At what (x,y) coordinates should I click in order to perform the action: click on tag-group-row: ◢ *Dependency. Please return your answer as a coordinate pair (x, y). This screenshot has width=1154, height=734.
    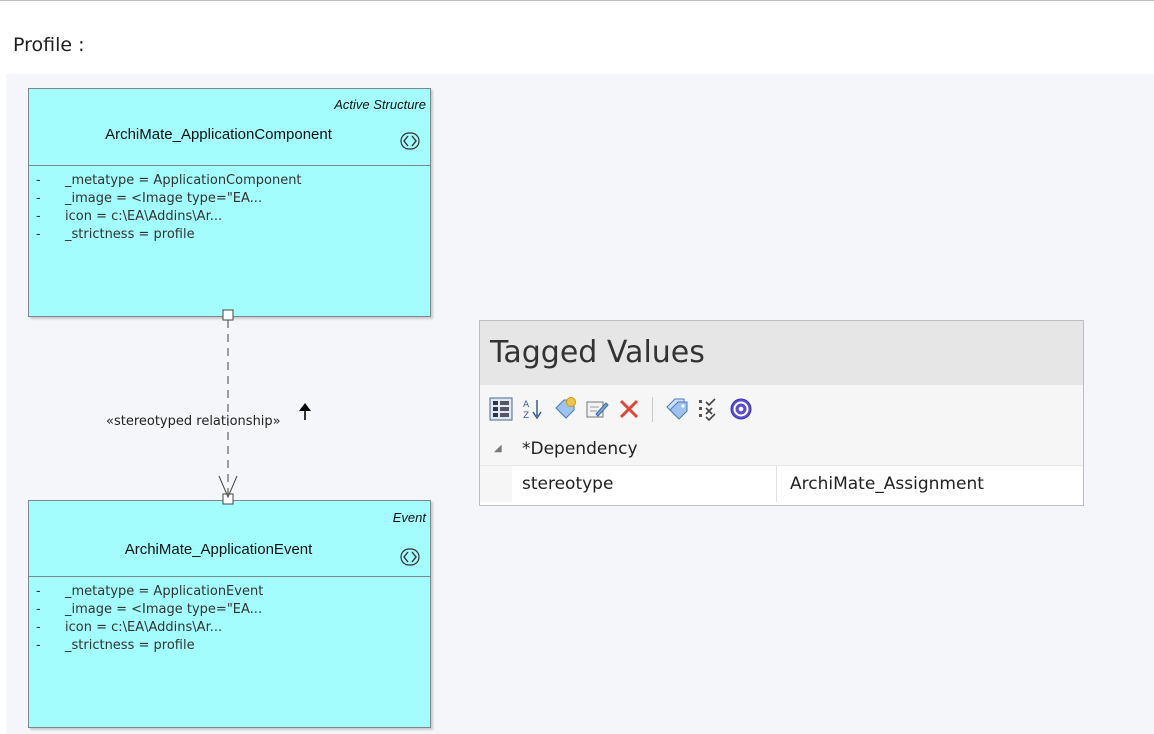
    Looking at the image, I should click on (781, 450).